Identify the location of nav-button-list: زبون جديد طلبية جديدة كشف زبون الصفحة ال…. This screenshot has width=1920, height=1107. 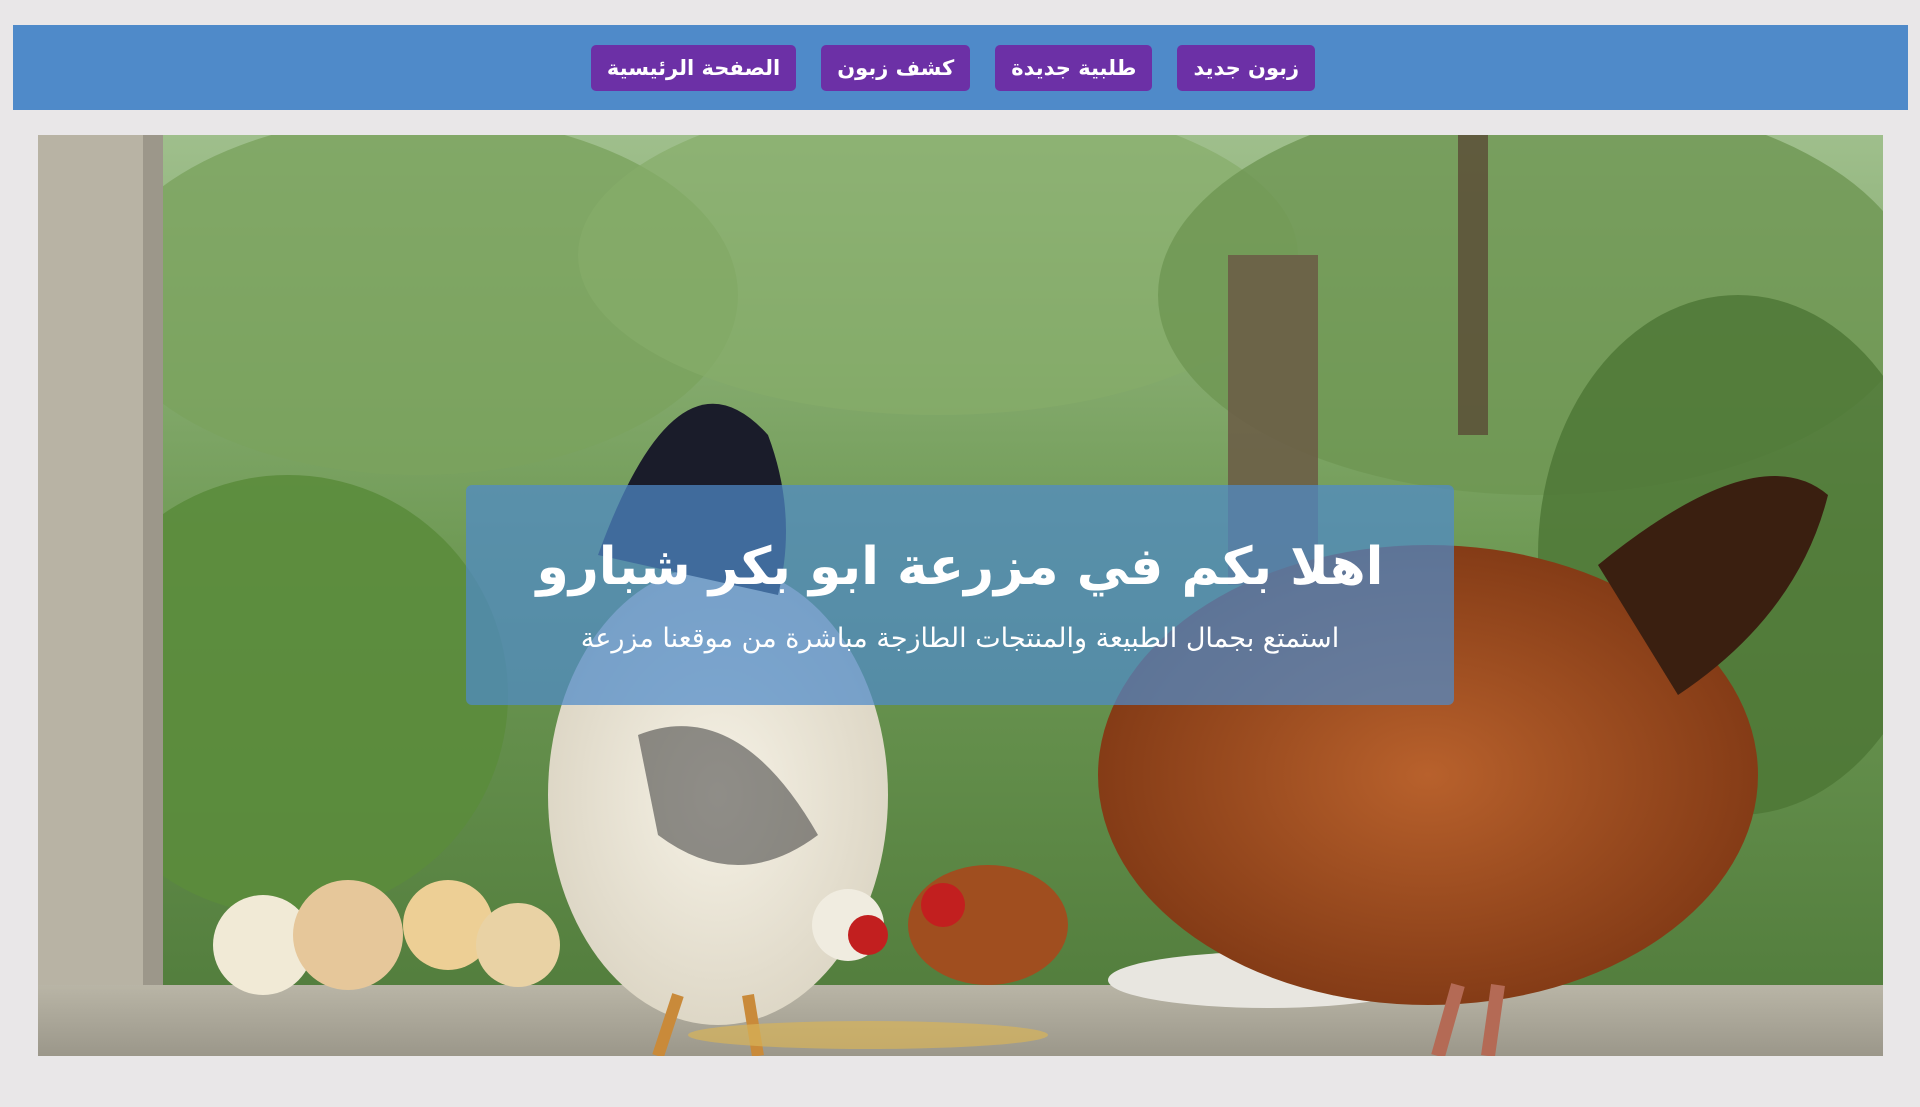
(953, 67).